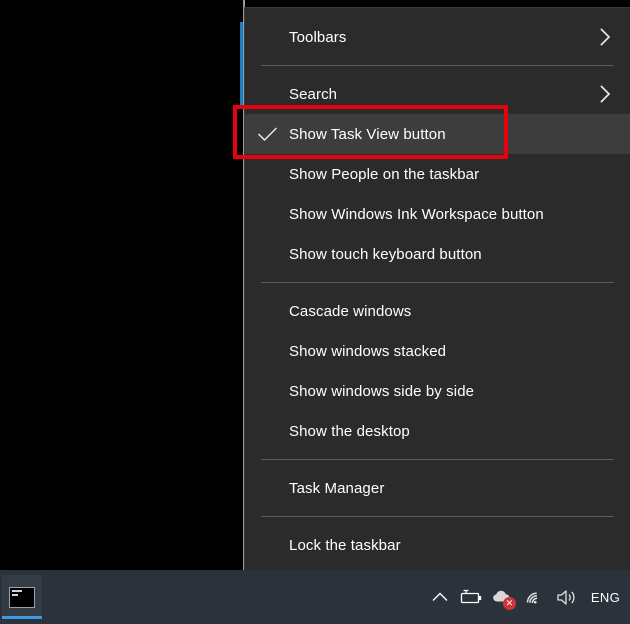  I want to click on battery-icon, so click(471, 596).